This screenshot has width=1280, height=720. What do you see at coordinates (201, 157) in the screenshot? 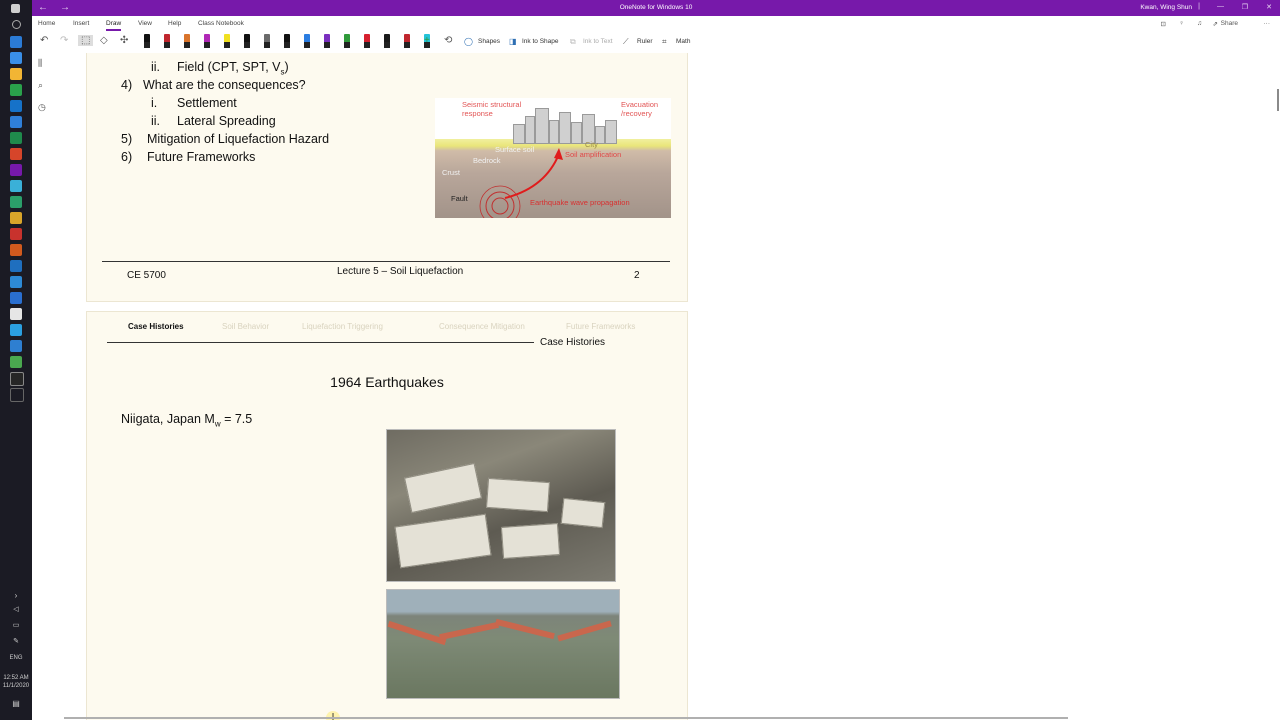
I see `outline-text: Future Frameworks` at bounding box center [201, 157].